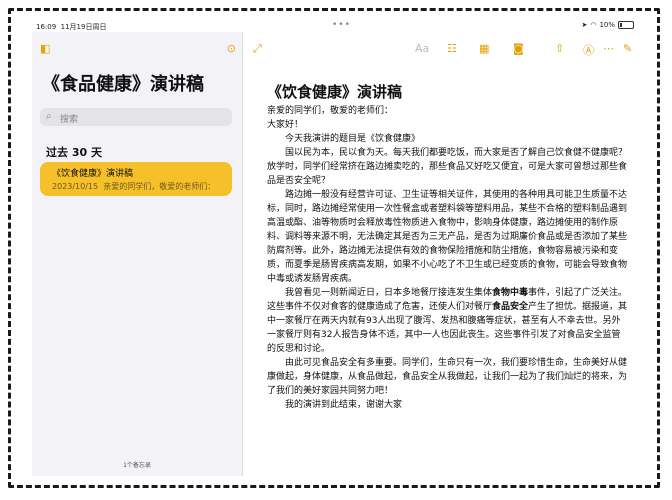 This screenshot has width=672, height=500. Describe the element at coordinates (49, 116) in the screenshot. I see `search-icon: ⌕` at that location.